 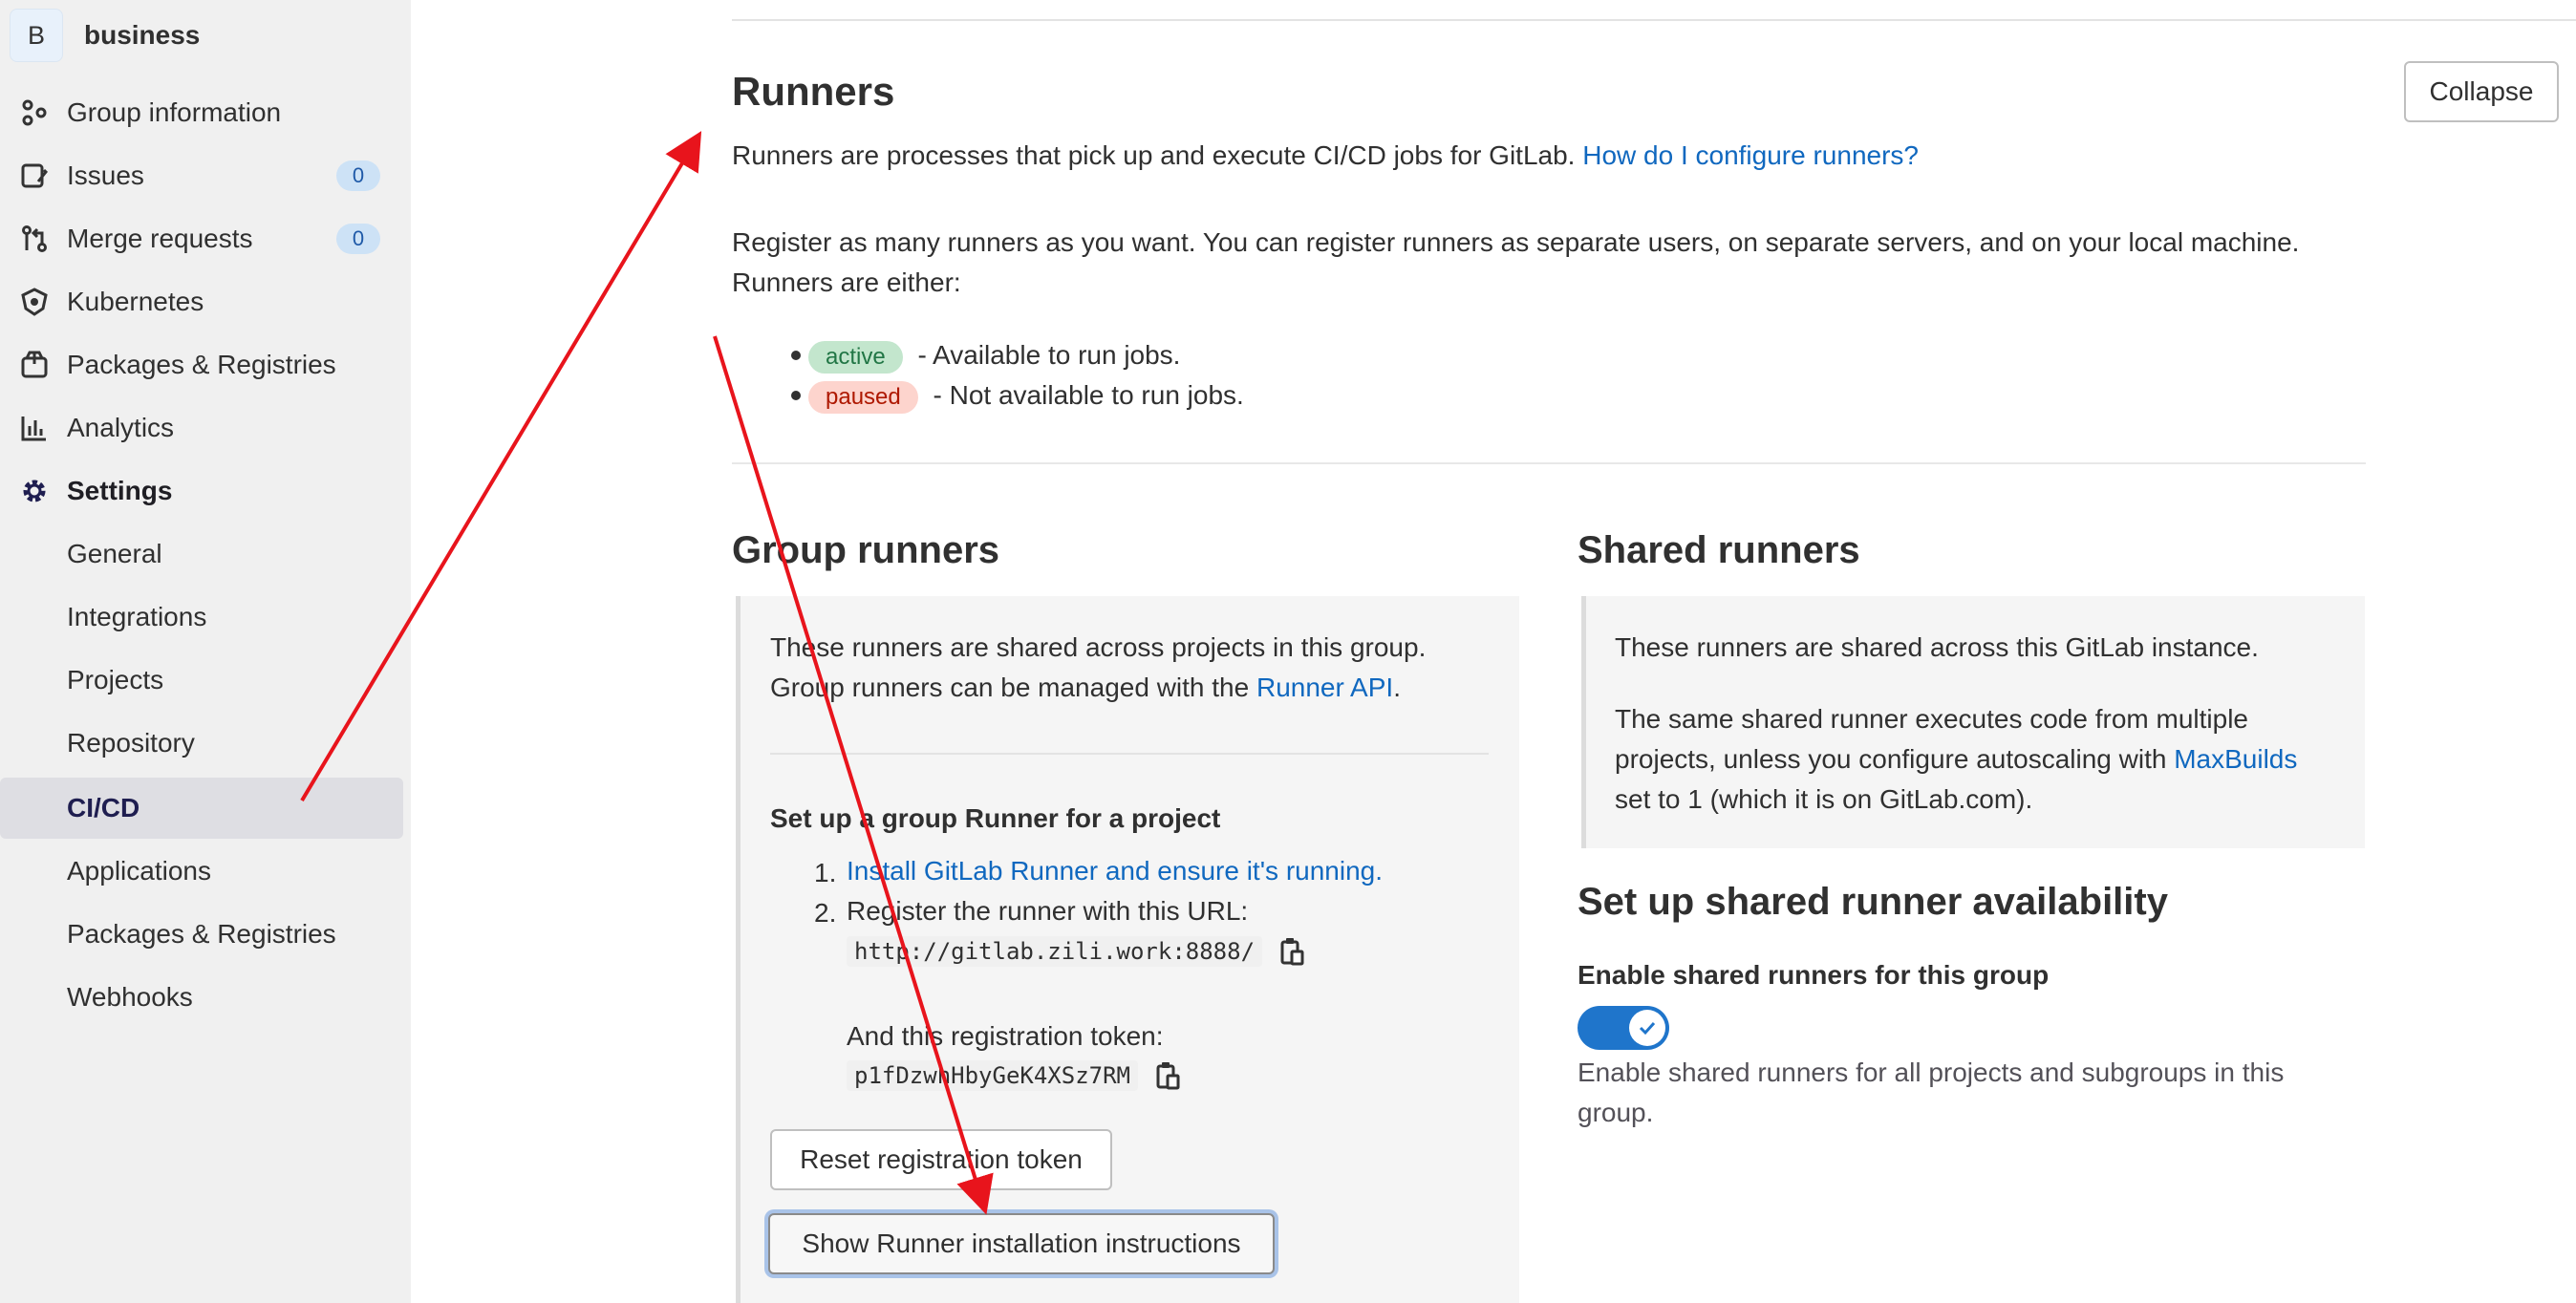 I want to click on group-runners-desc-2-suffix: ., so click(x=1397, y=687).